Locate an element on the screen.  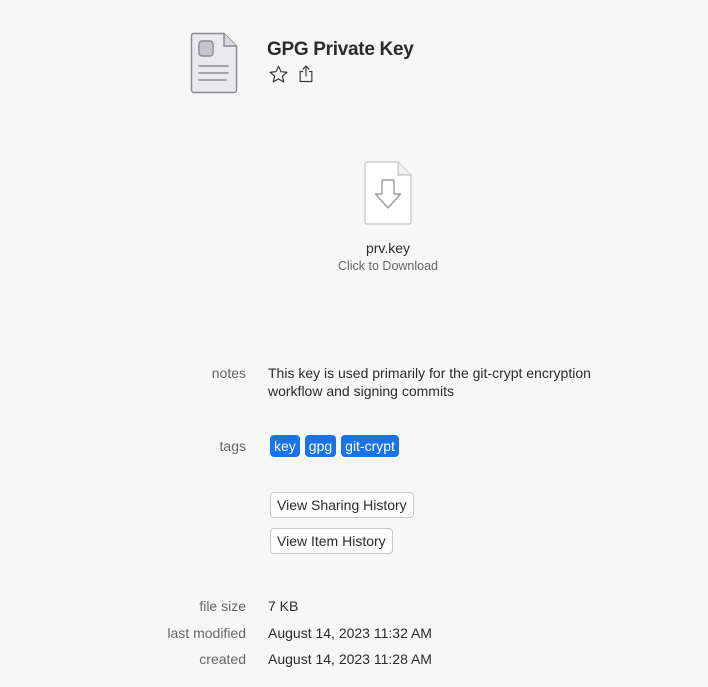
star-icon is located at coordinates (278, 74).